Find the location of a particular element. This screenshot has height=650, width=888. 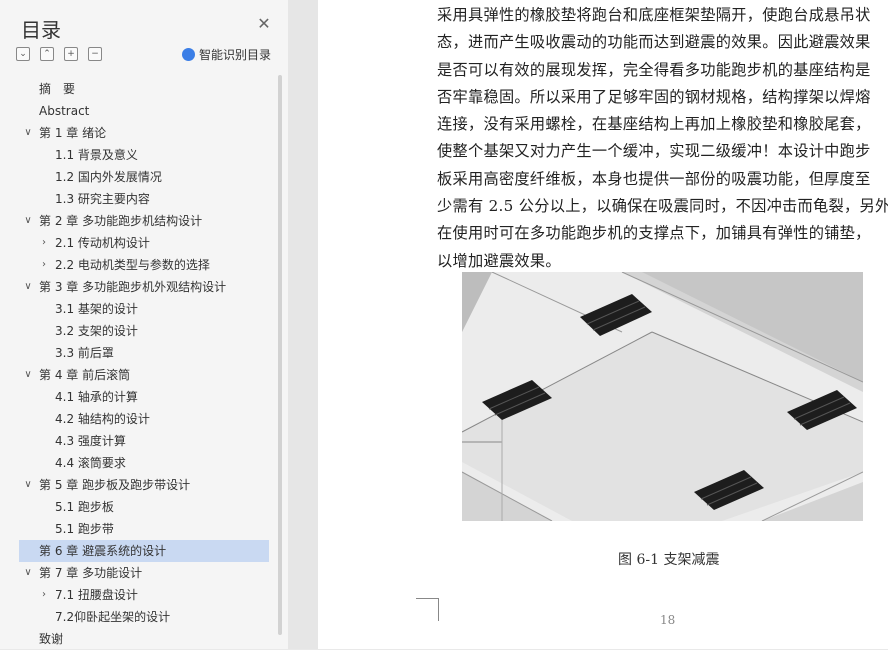

toc-item-label: Abstract is located at coordinates (64, 111).